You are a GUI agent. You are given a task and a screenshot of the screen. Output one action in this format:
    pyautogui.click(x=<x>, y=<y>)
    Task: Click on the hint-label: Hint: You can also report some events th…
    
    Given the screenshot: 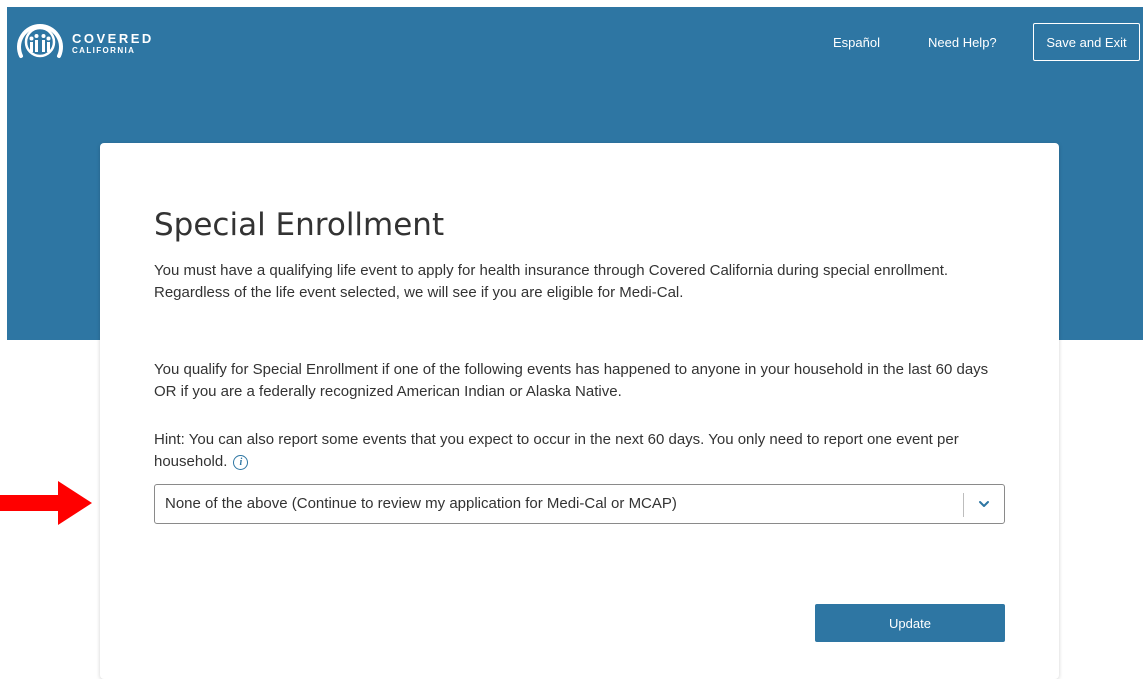 What is the action you would take?
    pyautogui.click(x=556, y=450)
    